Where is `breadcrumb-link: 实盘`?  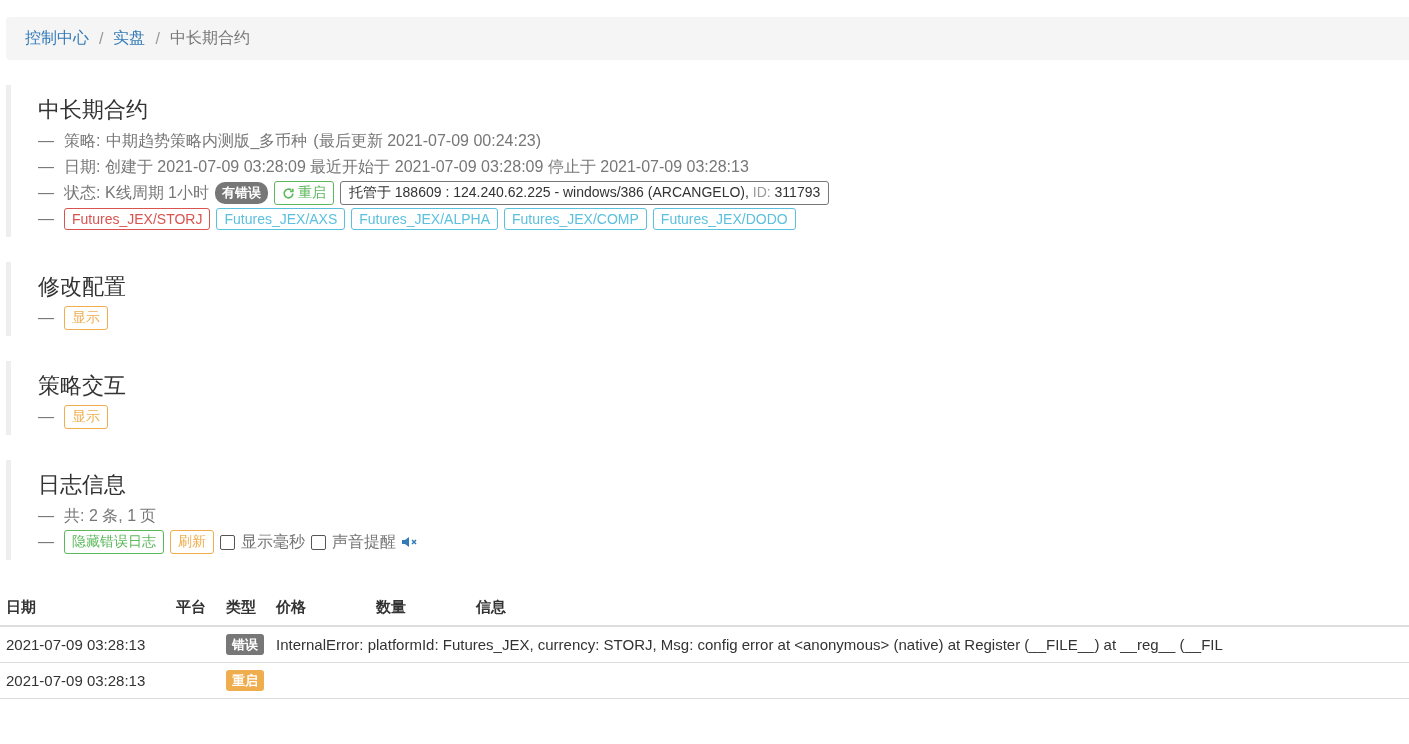
breadcrumb-link: 实盘 is located at coordinates (129, 38).